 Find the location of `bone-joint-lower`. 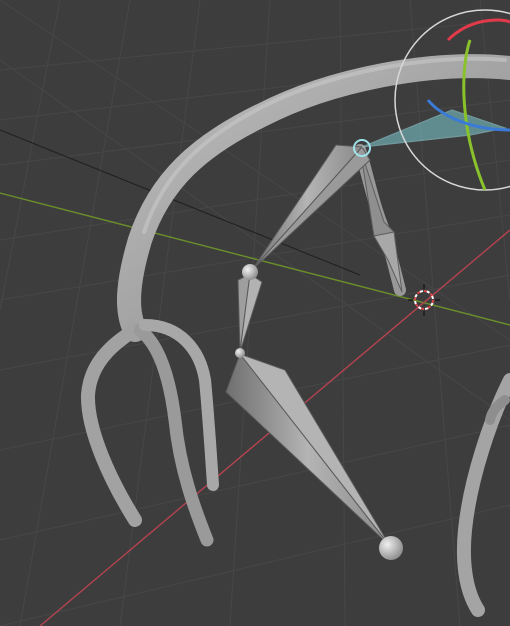

bone-joint-lower is located at coordinates (240, 353).